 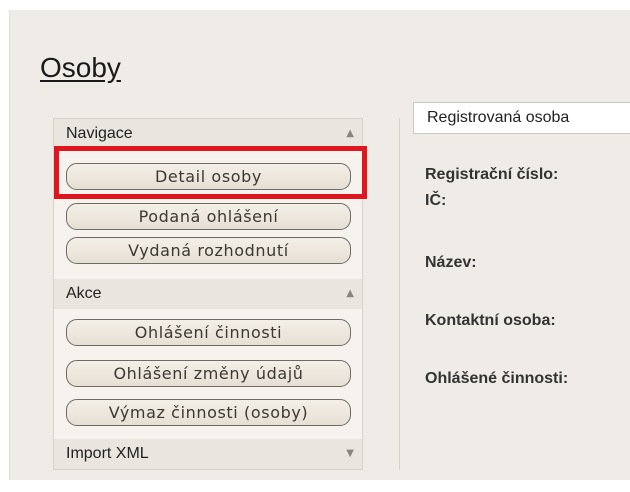 I want to click on field-label-ohlasene-cinnosti: Ohlášené činnosti:, so click(x=497, y=378).